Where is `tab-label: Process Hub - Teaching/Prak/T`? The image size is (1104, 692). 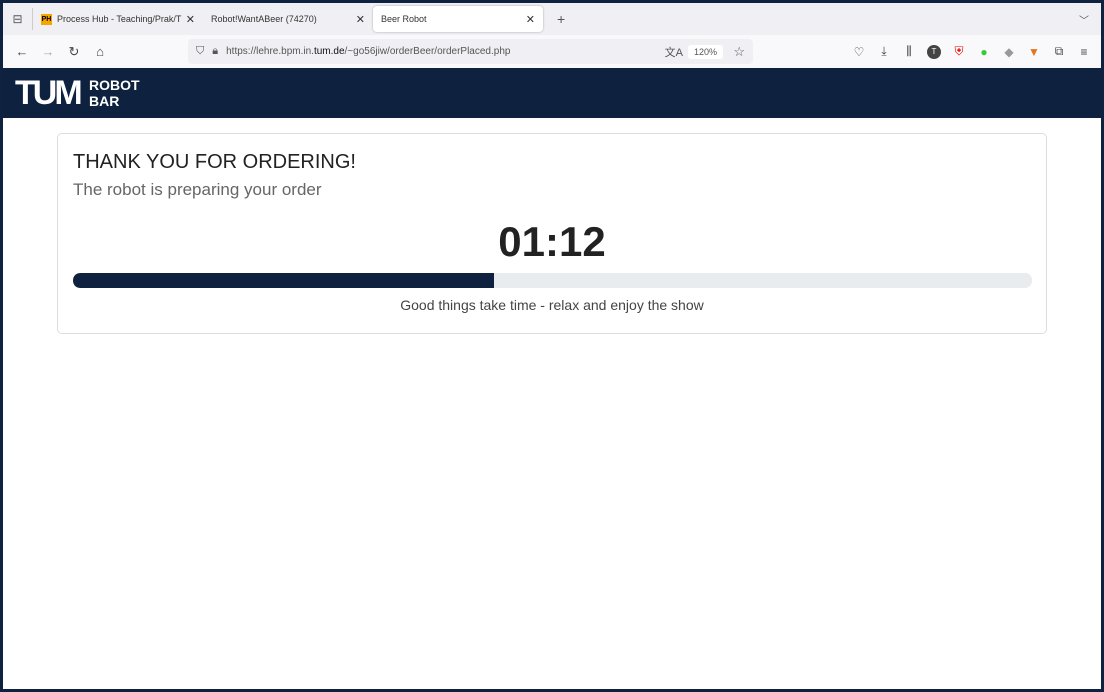 tab-label: Process Hub - Teaching/Prak/T is located at coordinates (119, 19).